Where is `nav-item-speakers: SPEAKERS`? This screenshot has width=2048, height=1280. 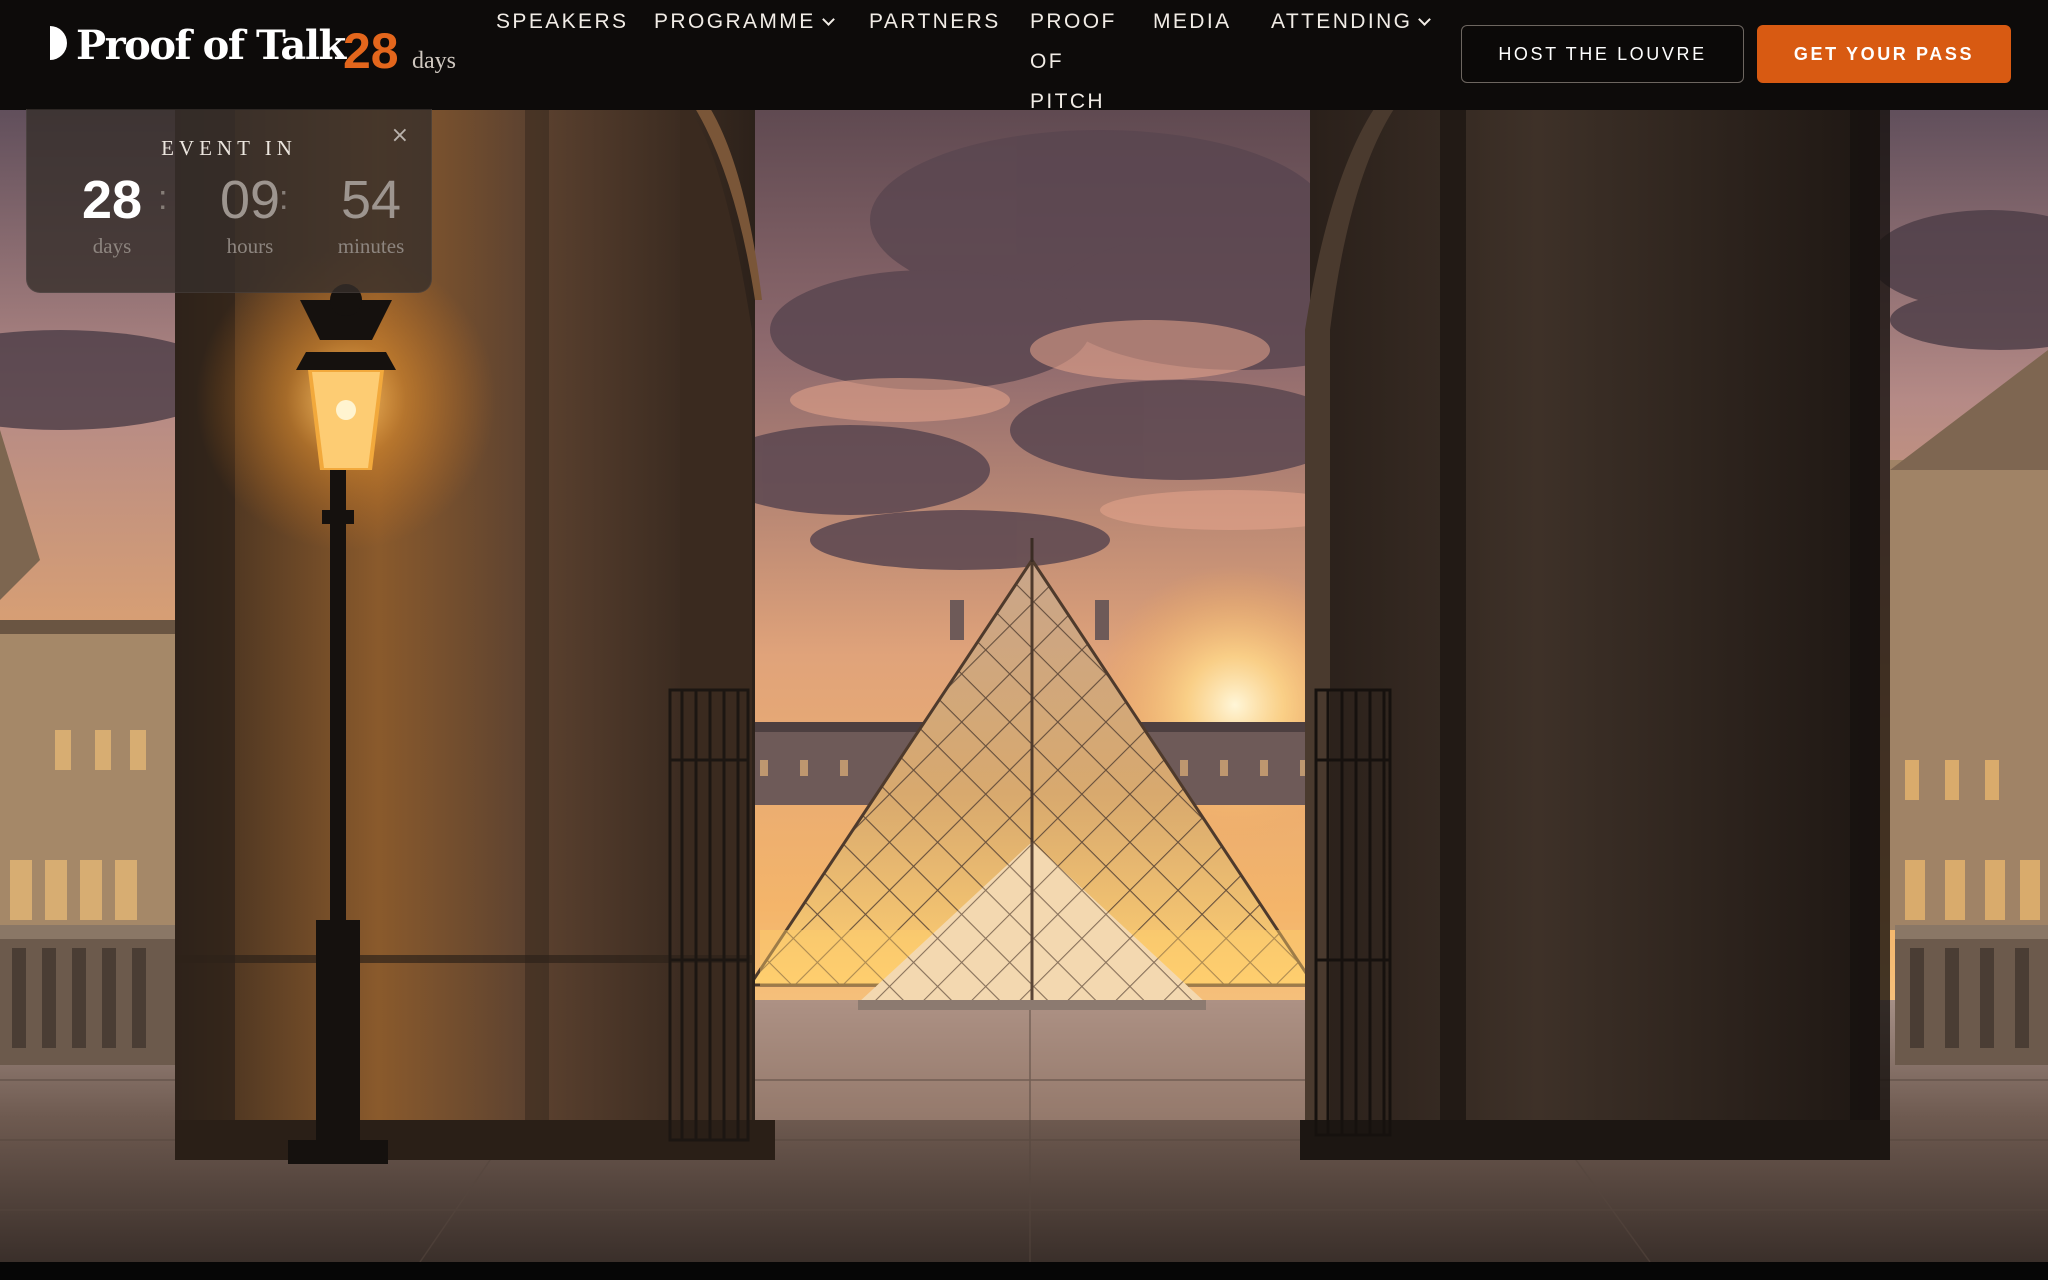
nav-item-speakers: SPEAKERS is located at coordinates (562, 22).